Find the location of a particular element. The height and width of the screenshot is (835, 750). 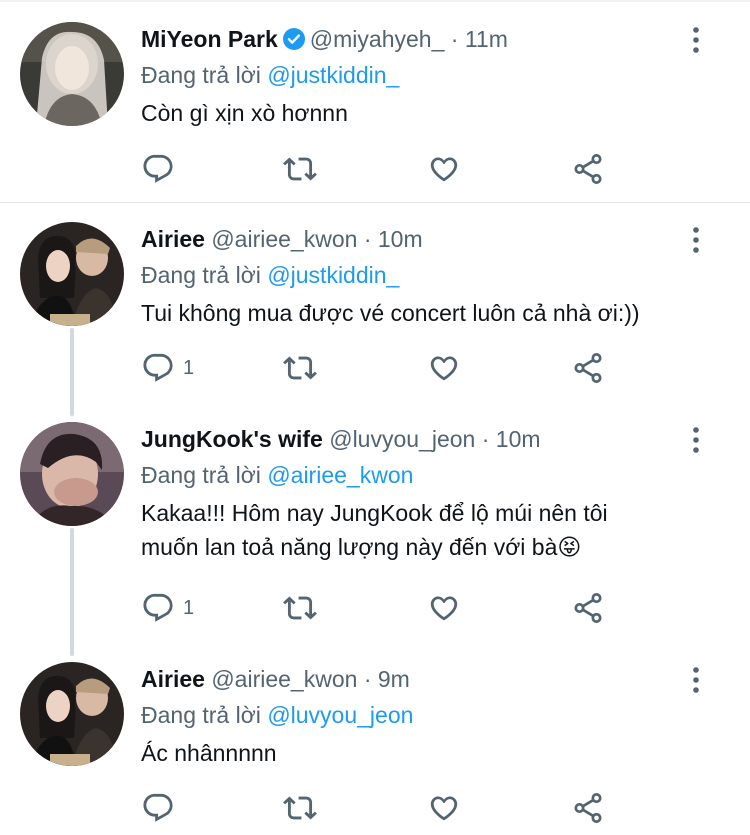

tweet-divider is located at coordinates (375, 202).